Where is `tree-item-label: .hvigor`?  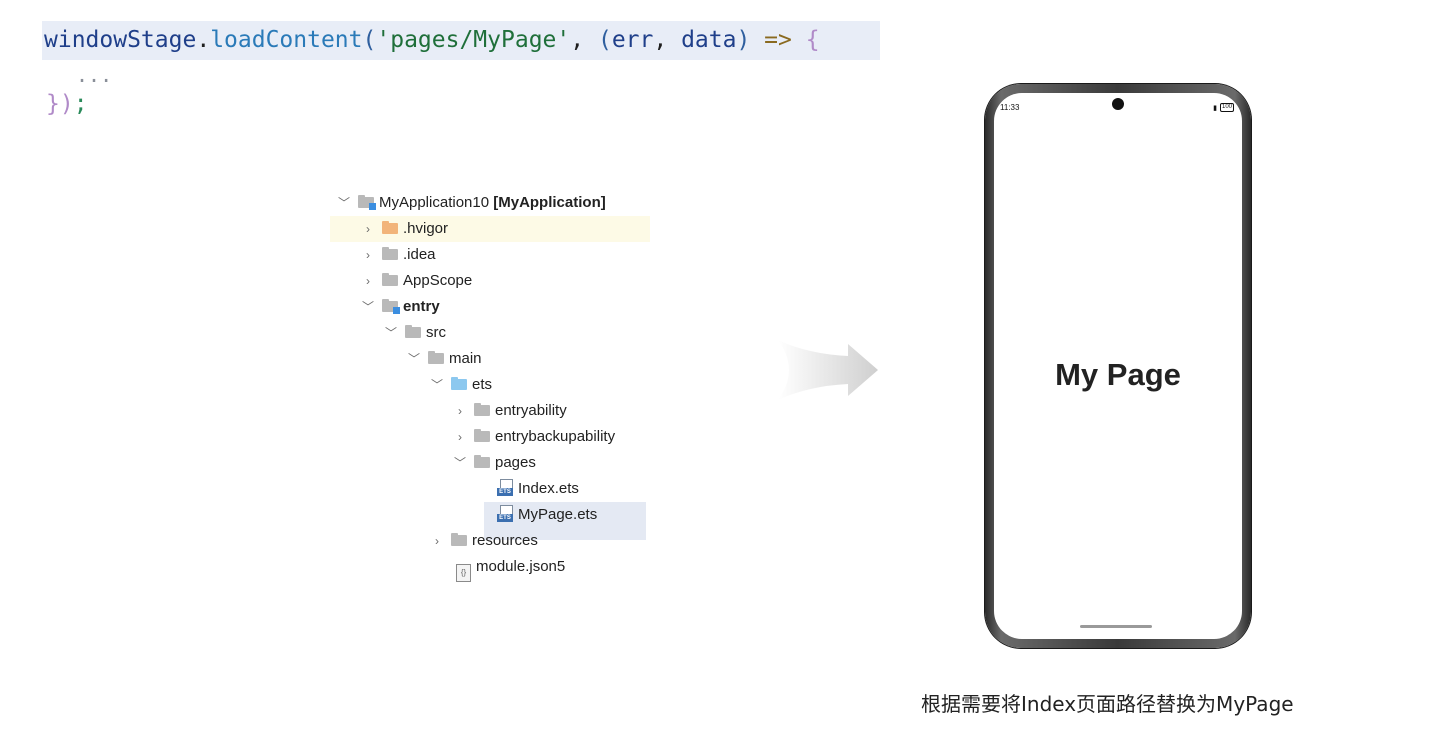
tree-item-label: .hvigor is located at coordinates (426, 228).